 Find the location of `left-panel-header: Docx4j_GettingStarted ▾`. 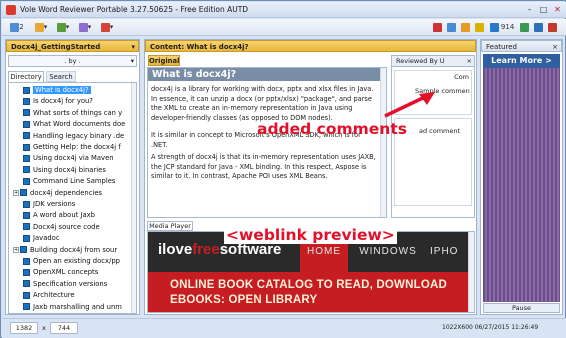

left-panel-header: Docx4j_GettingStarted ▾ is located at coordinates (72, 46).